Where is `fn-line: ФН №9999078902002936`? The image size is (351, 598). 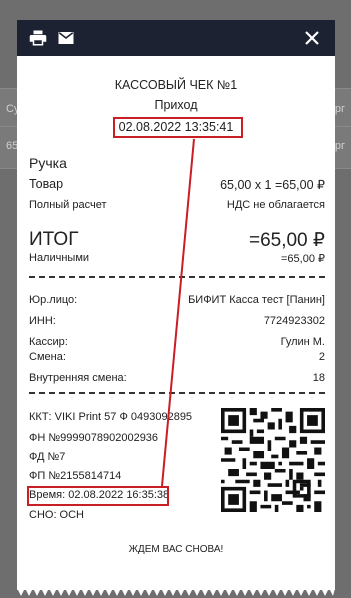 fn-line: ФН №9999078902002936 is located at coordinates (94, 438).